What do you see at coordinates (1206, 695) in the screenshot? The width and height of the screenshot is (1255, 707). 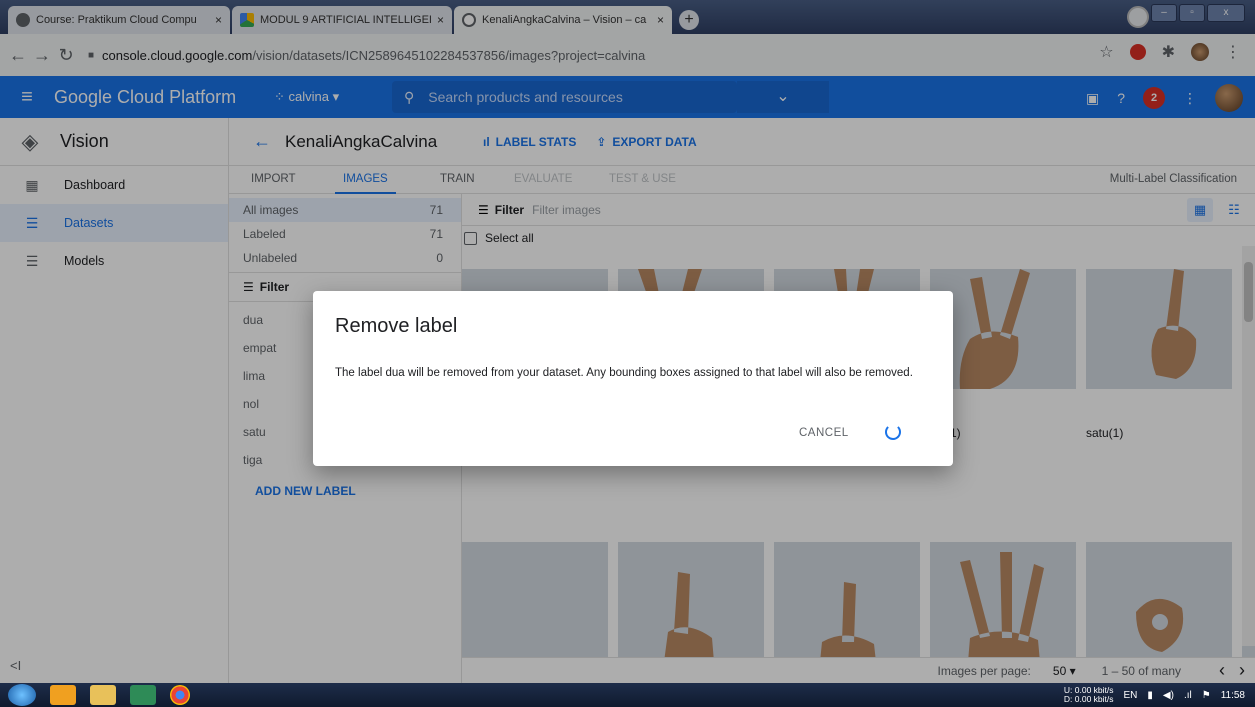 I see `flag-icon: ⚑` at bounding box center [1206, 695].